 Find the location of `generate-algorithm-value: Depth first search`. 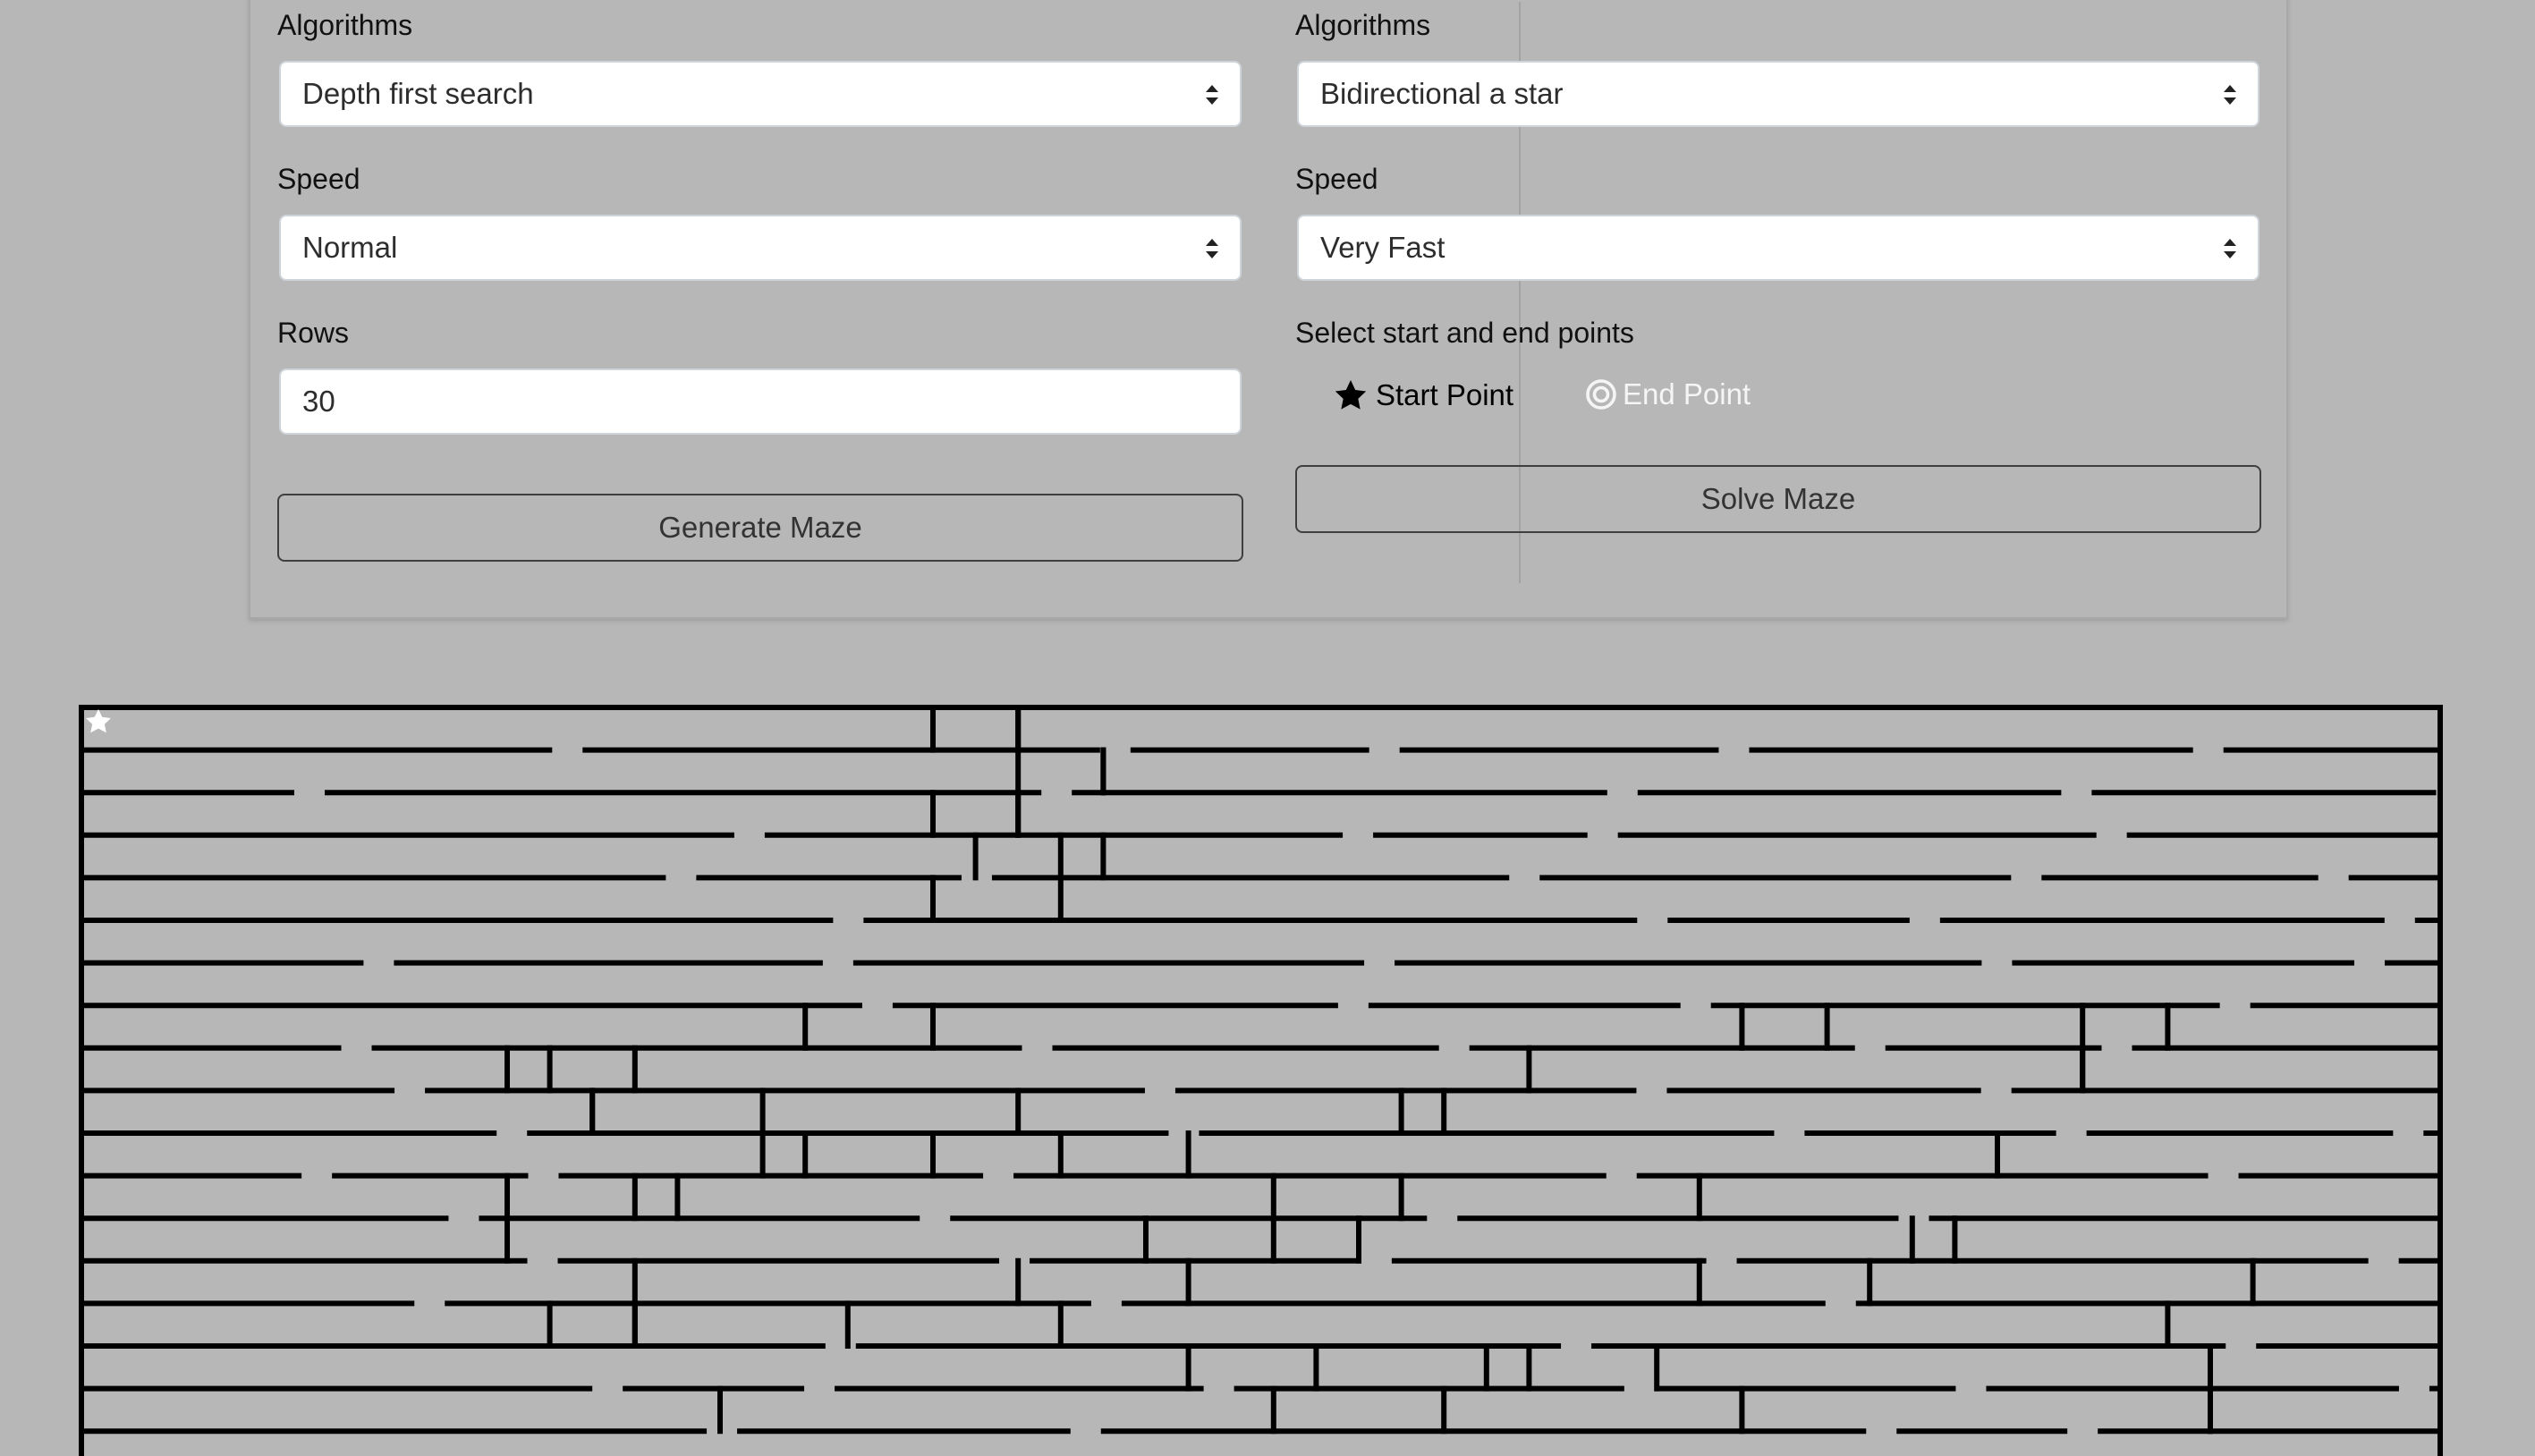

generate-algorithm-value: Depth first search is located at coordinates (418, 93).